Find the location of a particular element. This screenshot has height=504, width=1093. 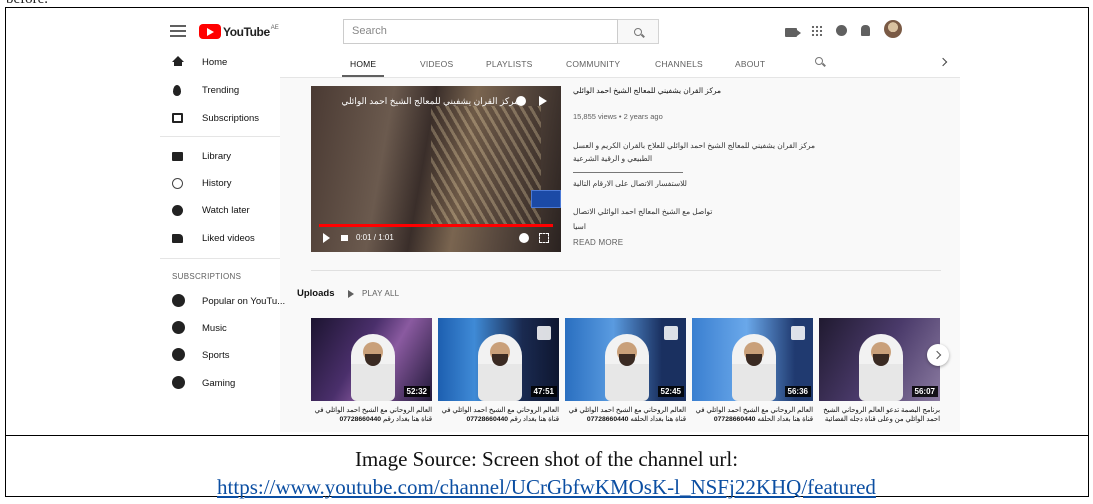

section-divider is located at coordinates (626, 270).